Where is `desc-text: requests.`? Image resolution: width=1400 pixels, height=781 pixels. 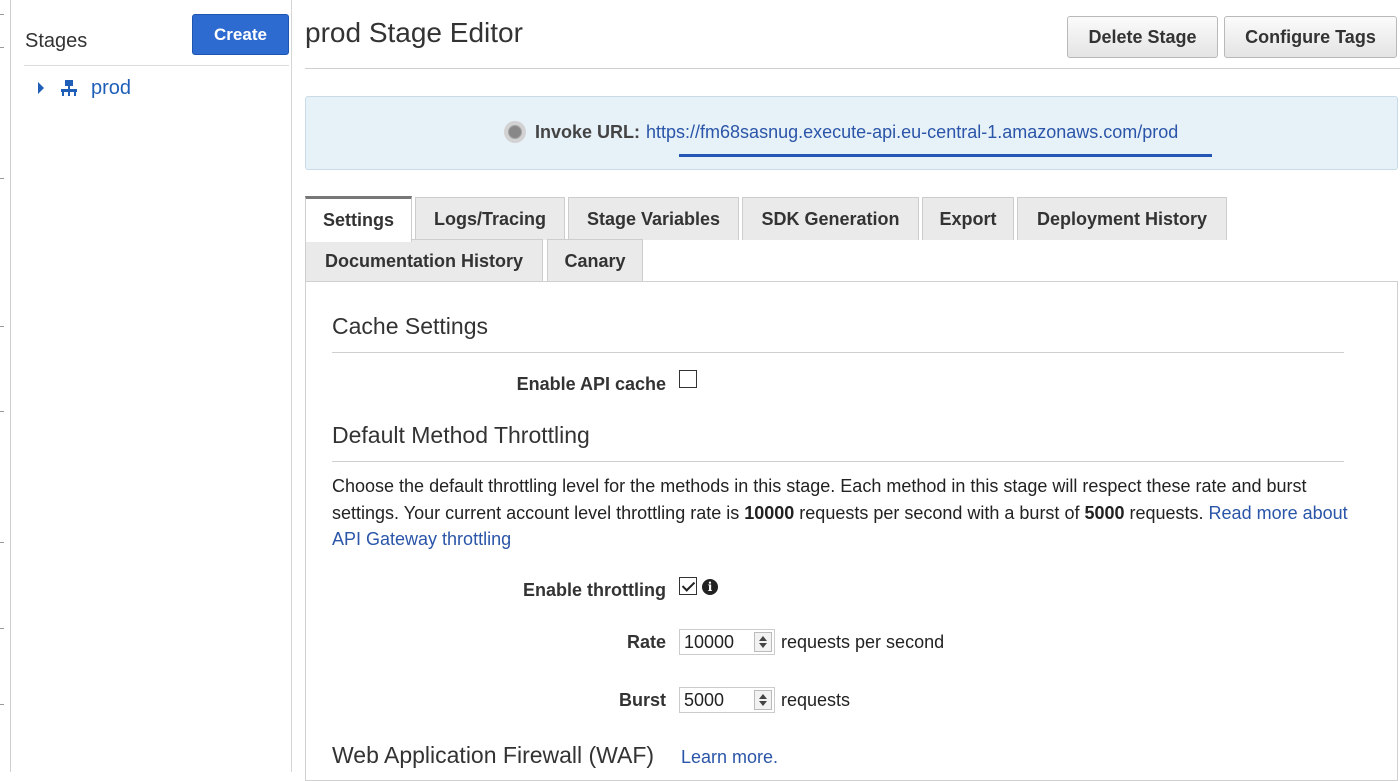
desc-text: requests. is located at coordinates (1166, 512).